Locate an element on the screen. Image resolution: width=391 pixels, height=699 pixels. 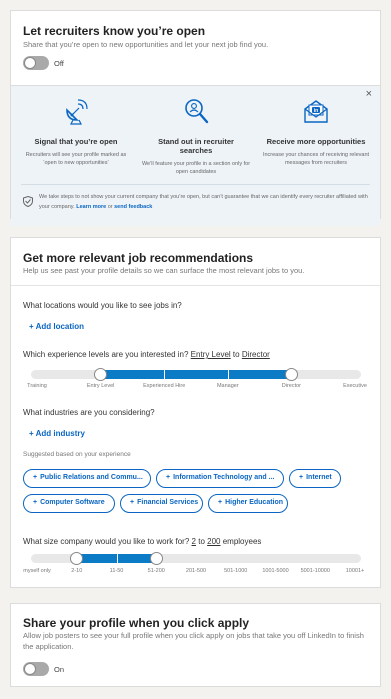
slider-level-label: Training is located at coordinates (37, 386).